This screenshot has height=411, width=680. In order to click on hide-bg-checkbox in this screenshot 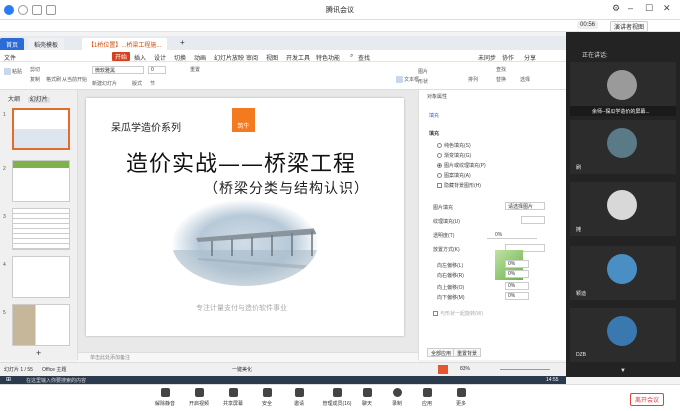, I will do `click(439, 186)`.